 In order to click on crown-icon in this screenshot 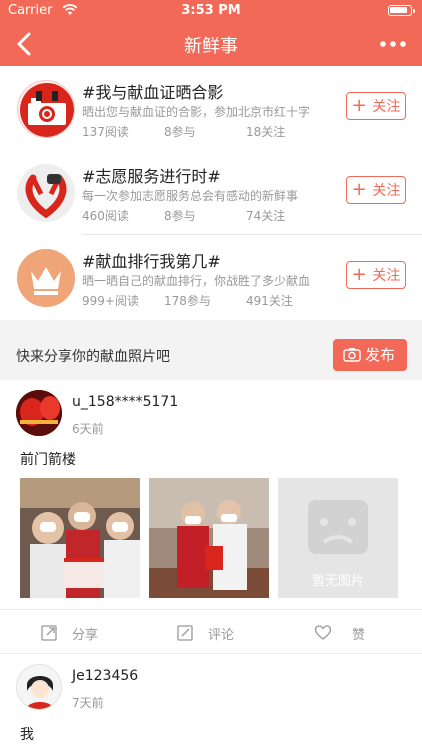, I will do `click(46, 278)`.